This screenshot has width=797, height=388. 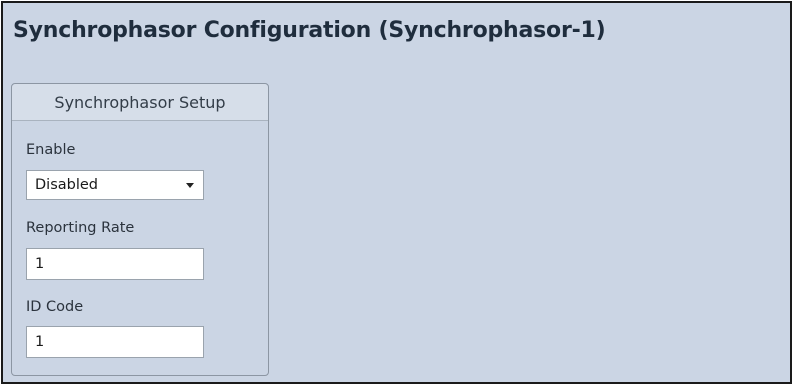 What do you see at coordinates (140, 102) in the screenshot?
I see `group-header: Synchrophasor Setup` at bounding box center [140, 102].